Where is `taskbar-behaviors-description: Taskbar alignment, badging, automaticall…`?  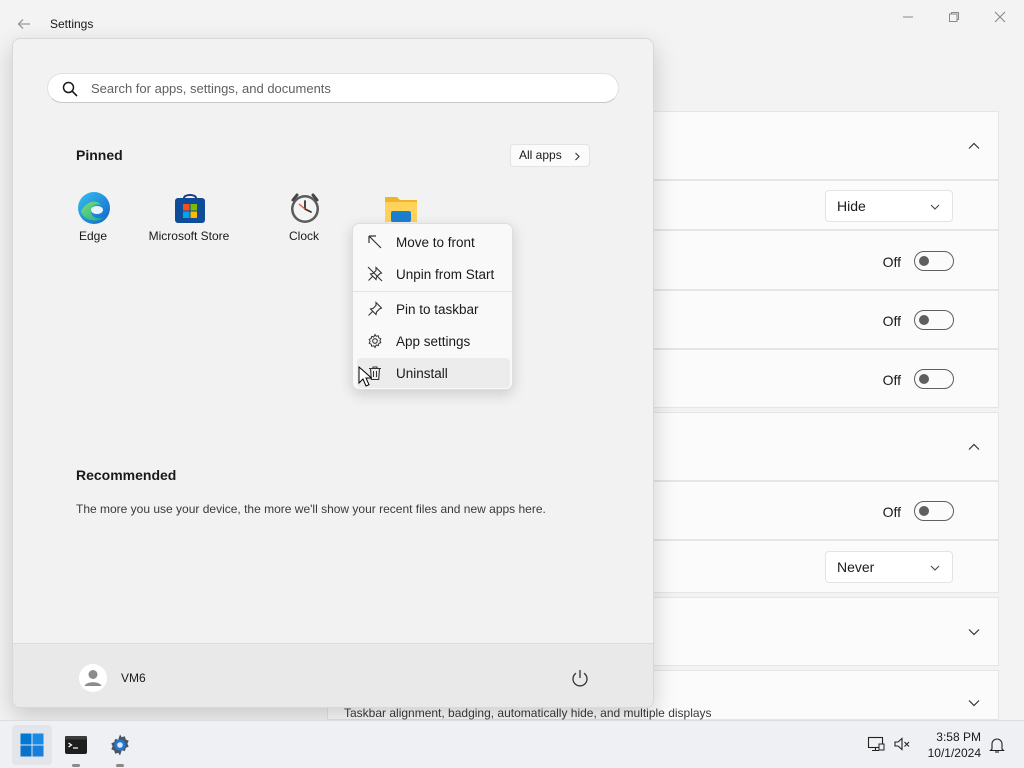
taskbar-behaviors-description: Taskbar alignment, badging, automaticall… is located at coordinates (528, 713).